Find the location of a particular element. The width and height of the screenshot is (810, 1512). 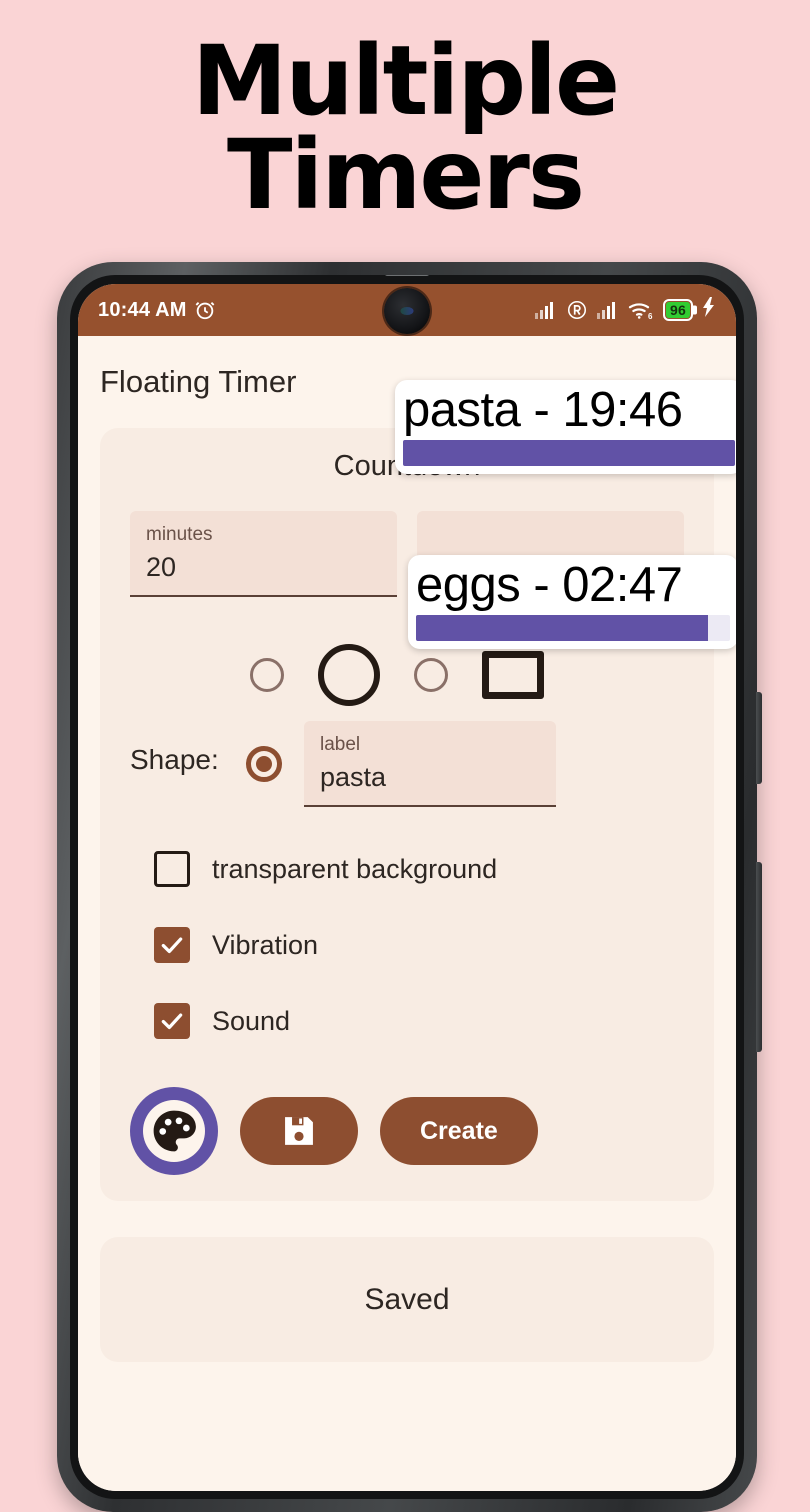

sound-checkbox is located at coordinates (172, 1021).